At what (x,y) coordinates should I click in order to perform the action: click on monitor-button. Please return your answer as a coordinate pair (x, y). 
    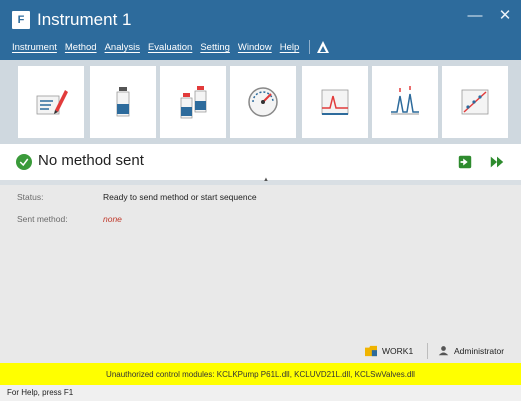
    Looking at the image, I should click on (263, 102).